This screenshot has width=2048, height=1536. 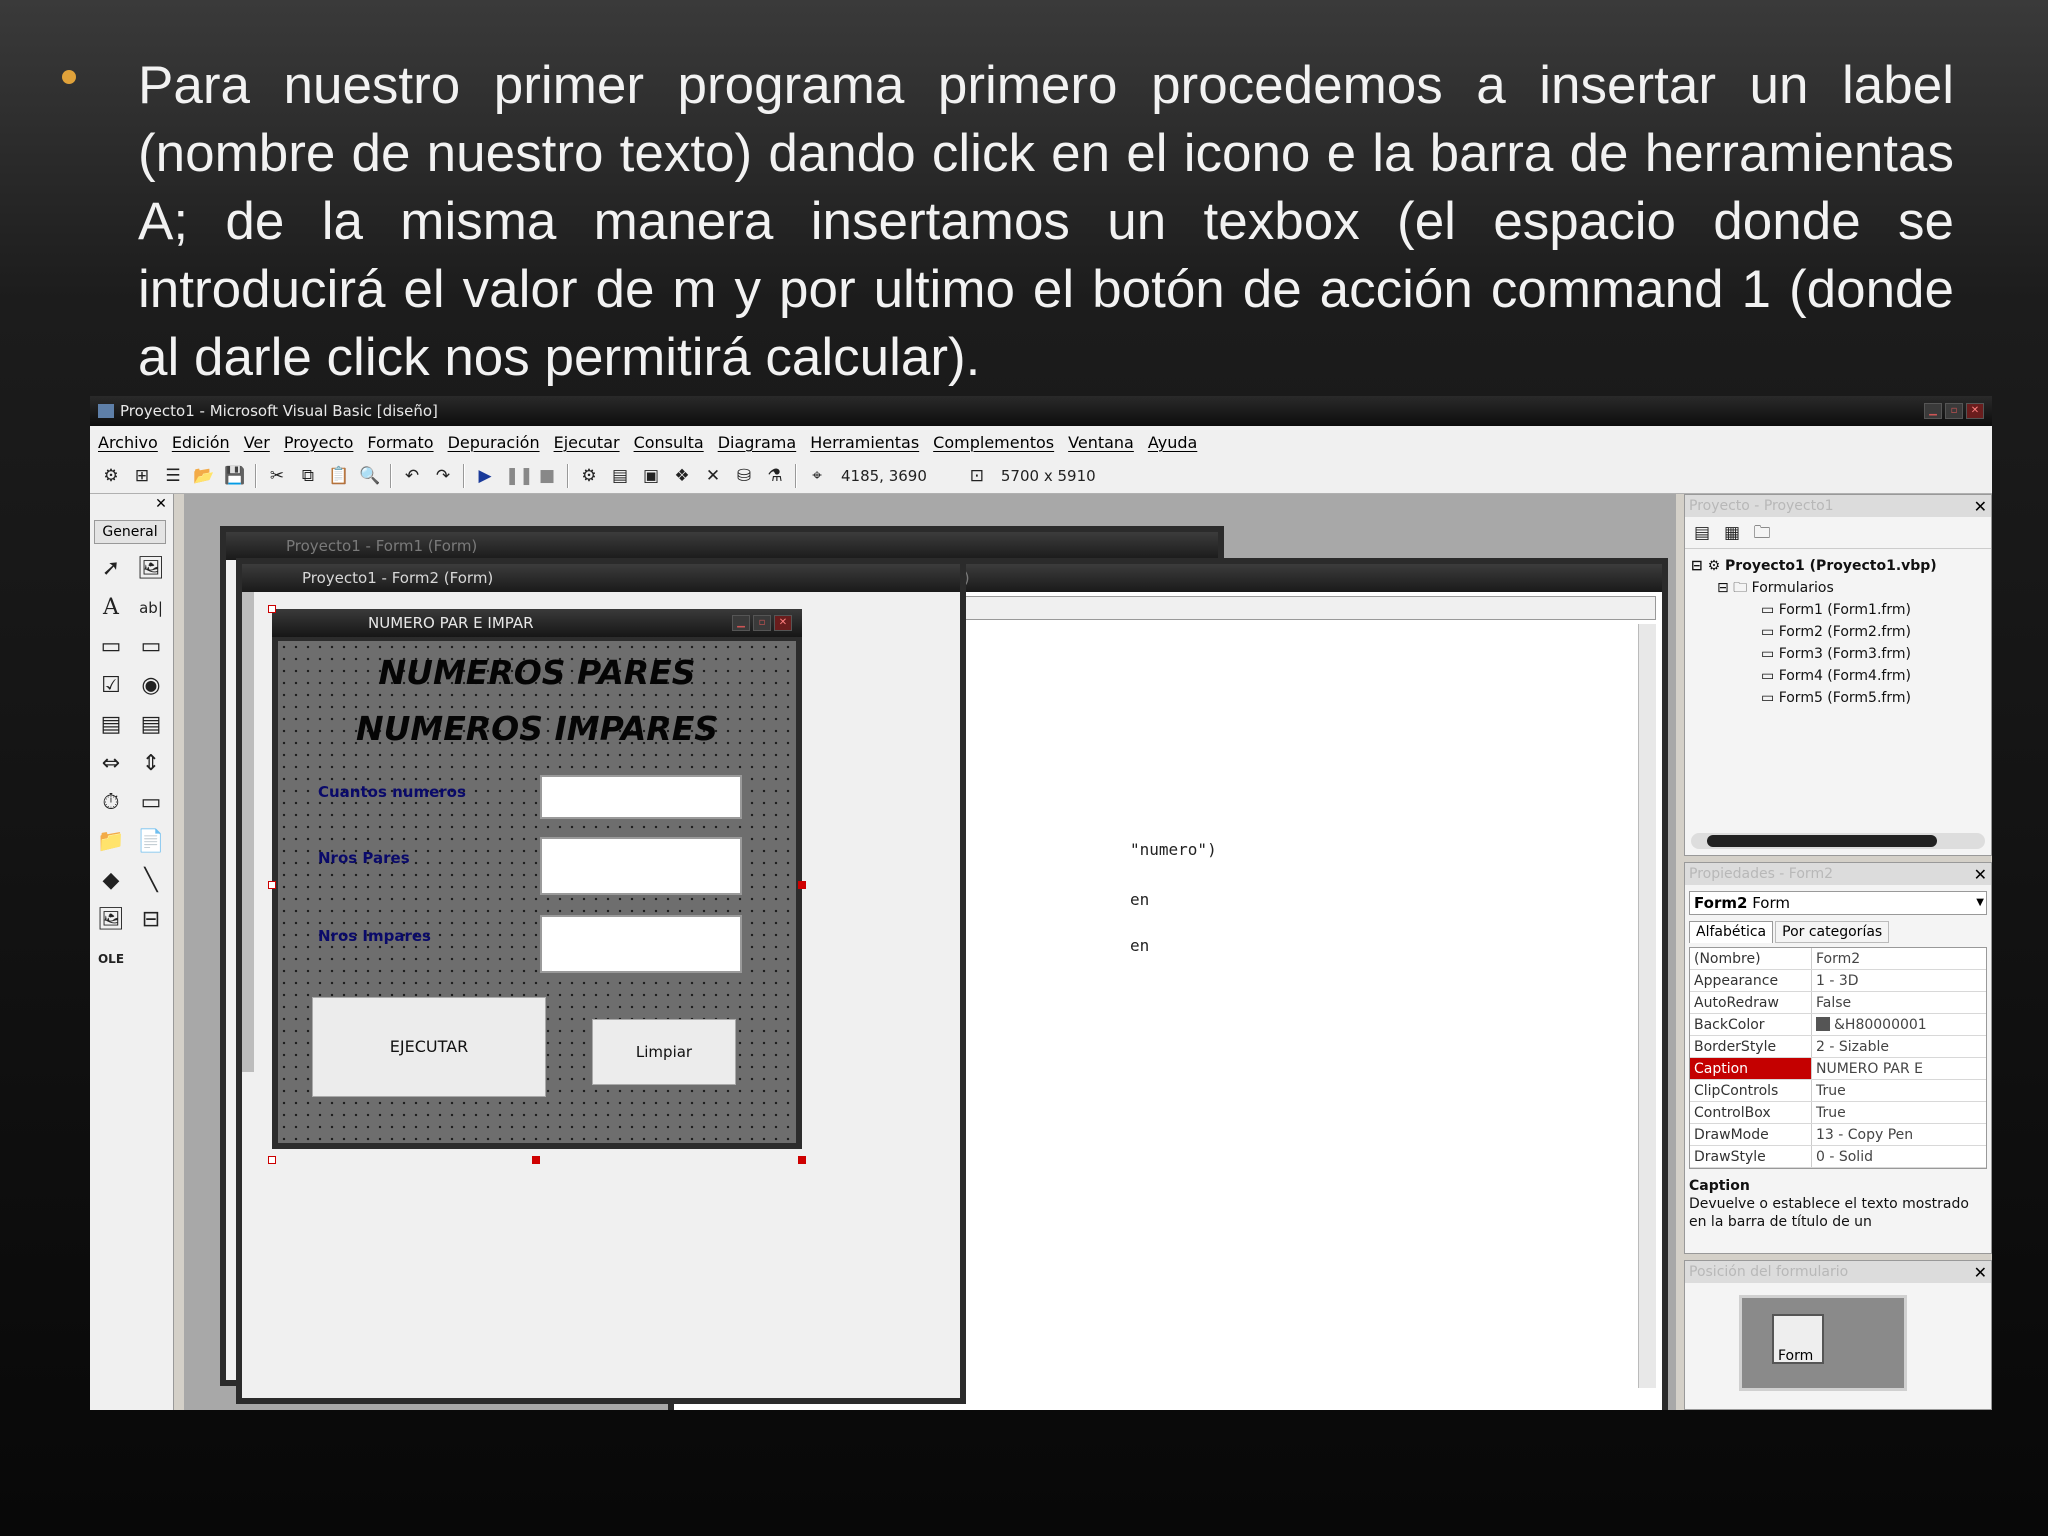 What do you see at coordinates (1933, 411) in the screenshot?
I see `minimize-icon: ▁` at bounding box center [1933, 411].